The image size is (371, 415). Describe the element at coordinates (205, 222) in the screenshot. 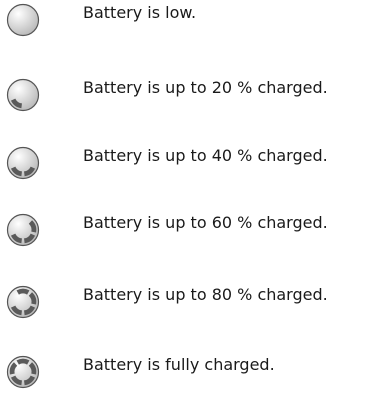

I see `legend-text-60: Battery is up to 60 % charged.` at that location.